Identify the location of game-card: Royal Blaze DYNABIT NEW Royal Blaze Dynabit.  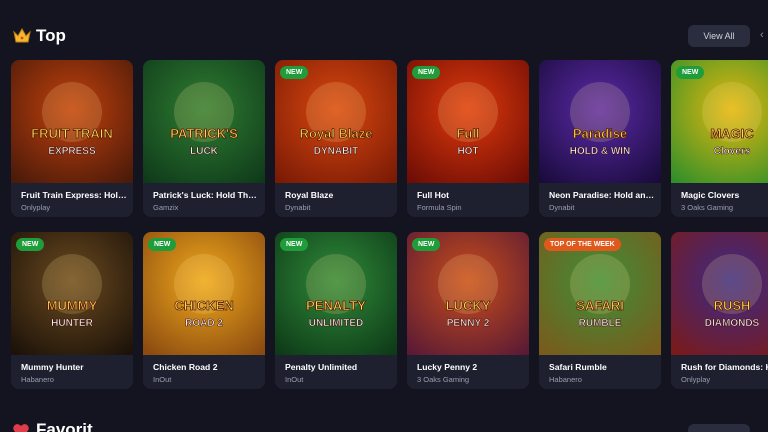
(336, 138).